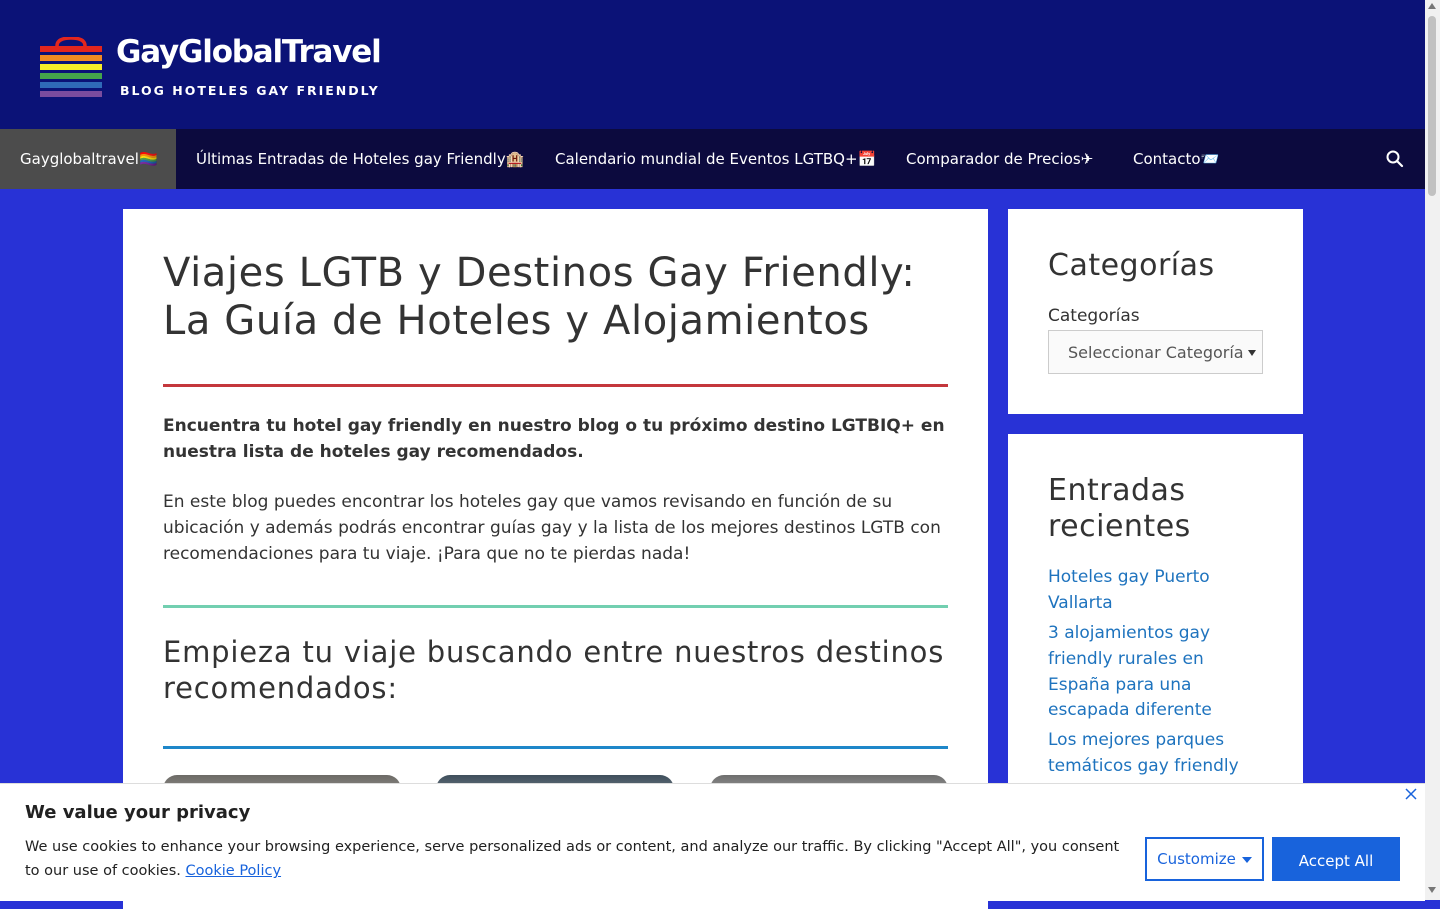 This screenshot has height=909, width=1440. What do you see at coordinates (1432, 106) in the screenshot?
I see `scrollbar-thumb` at bounding box center [1432, 106].